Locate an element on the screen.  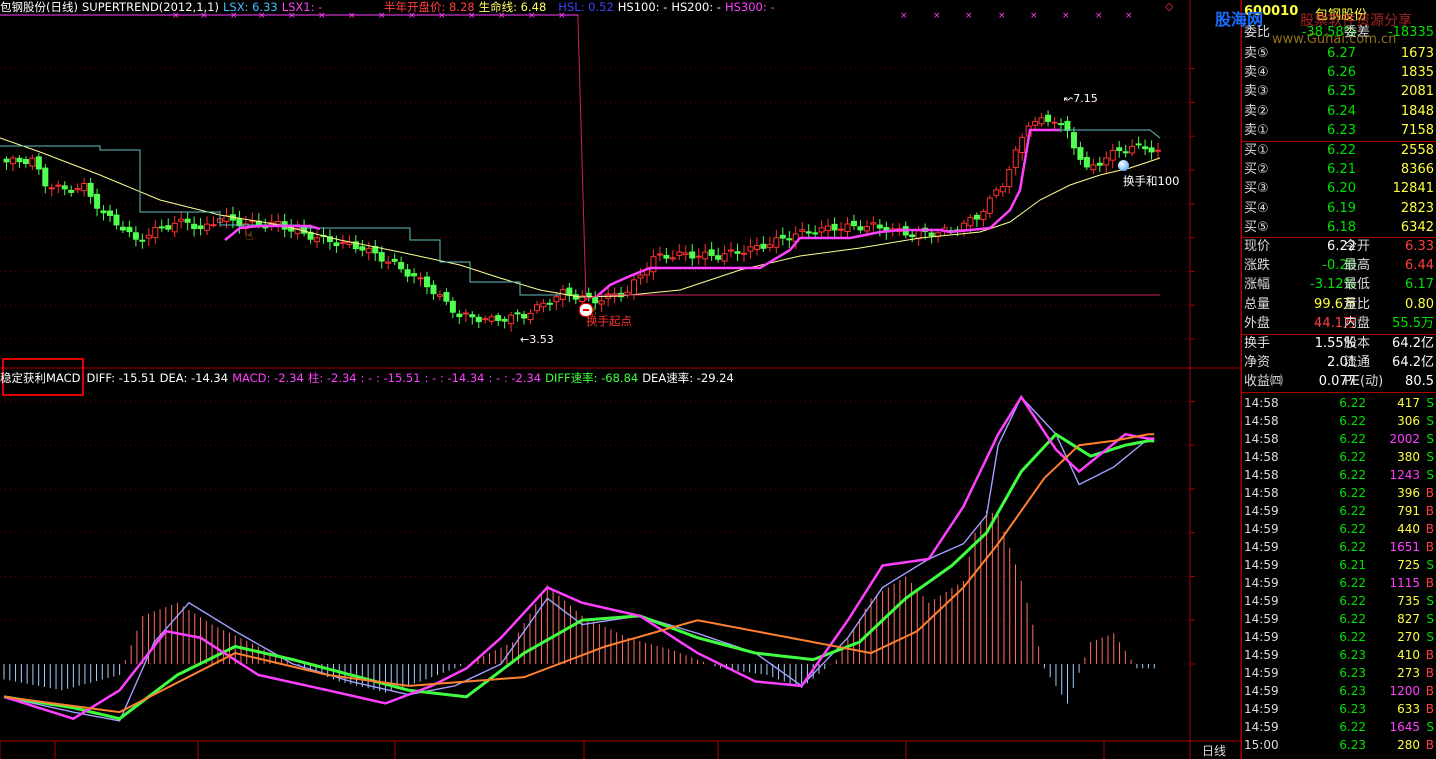
order-book-row: 卖③ 6.25 2081 is located at coordinates (1340, 92).